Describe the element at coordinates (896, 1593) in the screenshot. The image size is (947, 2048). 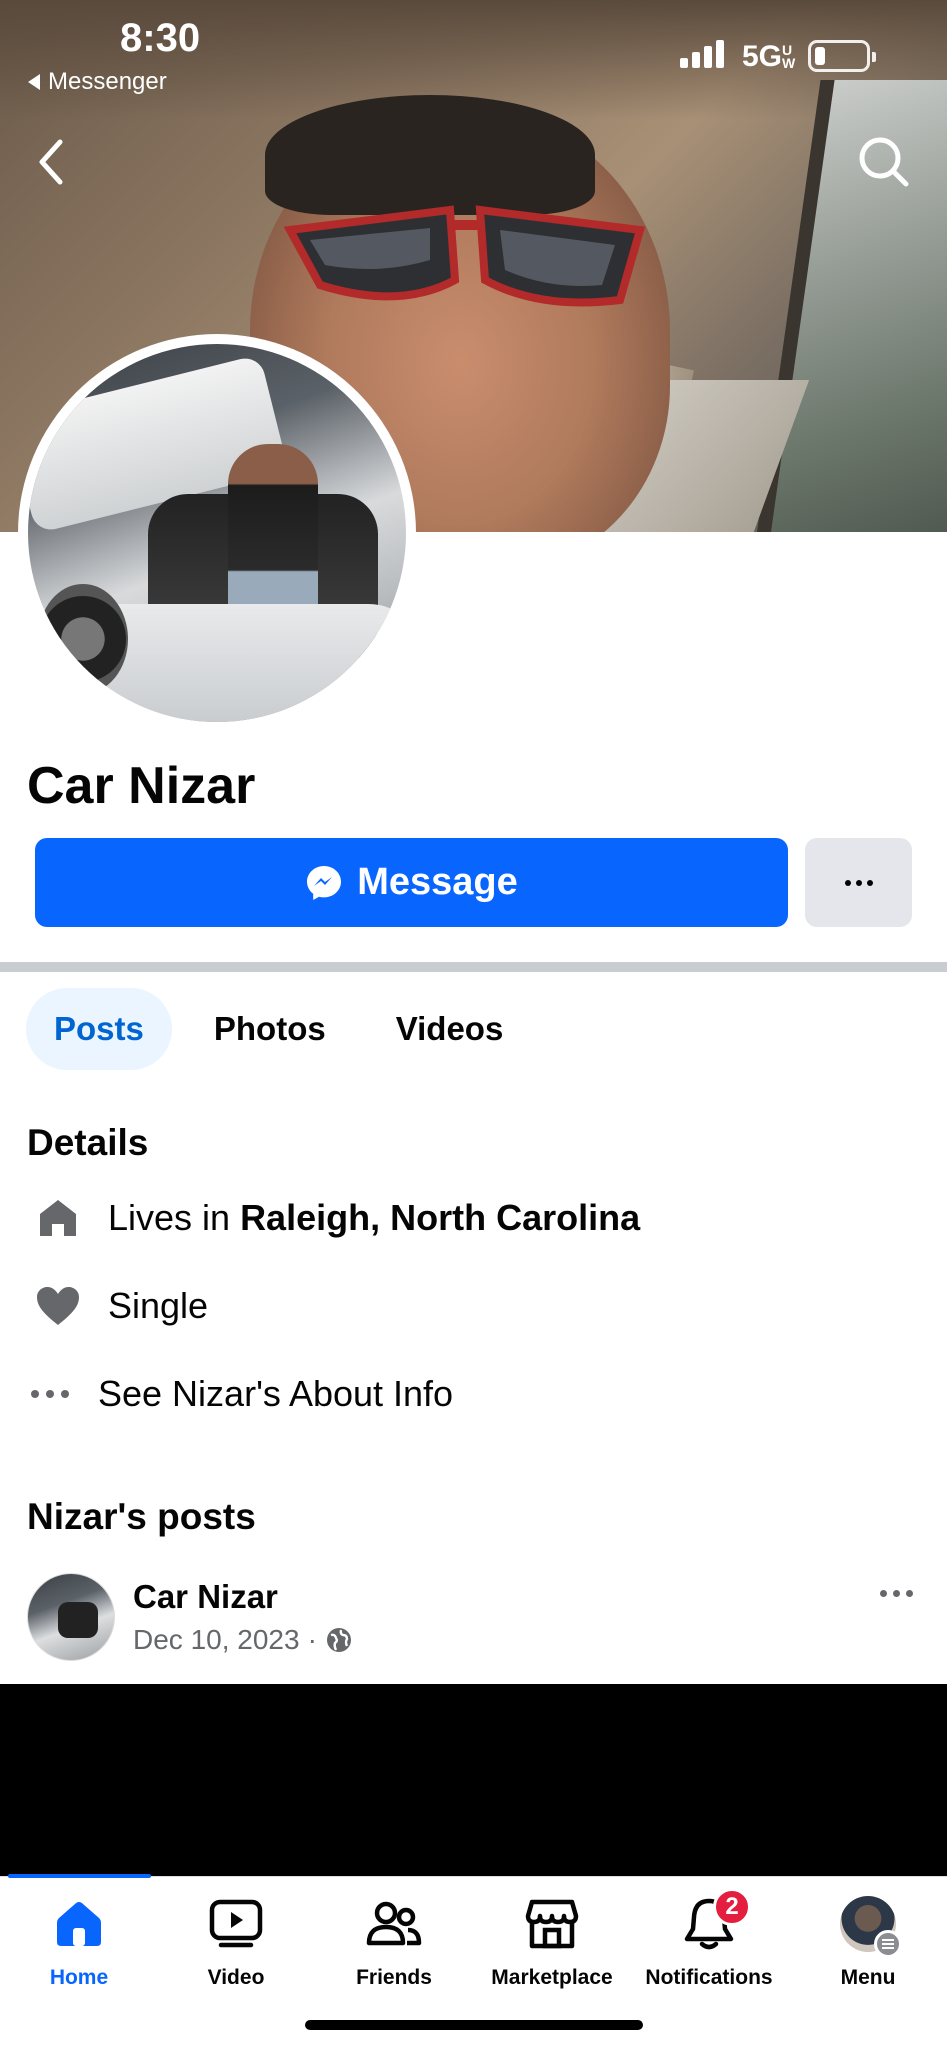
I see `post-options-button` at that location.